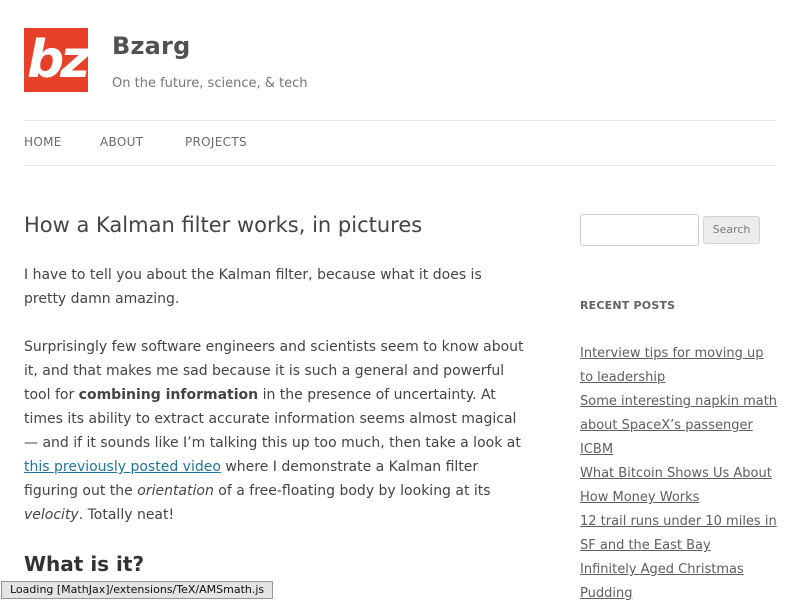 The image size is (800, 600). I want to click on nav-item-projects: PROJECTS, so click(216, 142).